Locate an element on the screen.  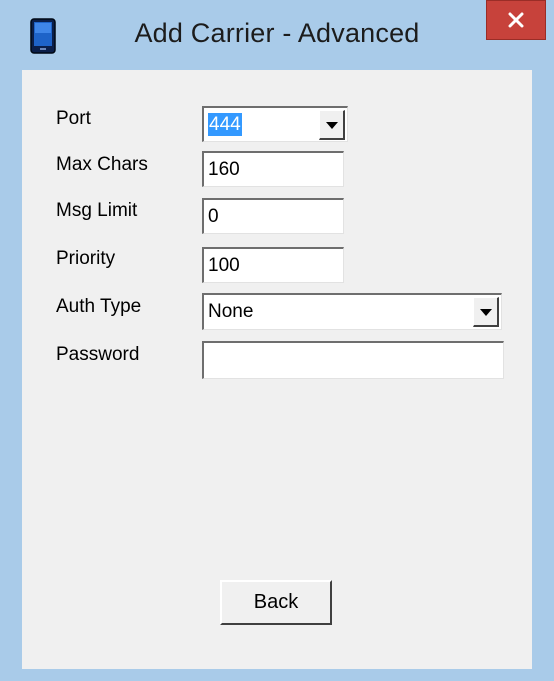
msg-limit-field: 0 is located at coordinates (273, 216).